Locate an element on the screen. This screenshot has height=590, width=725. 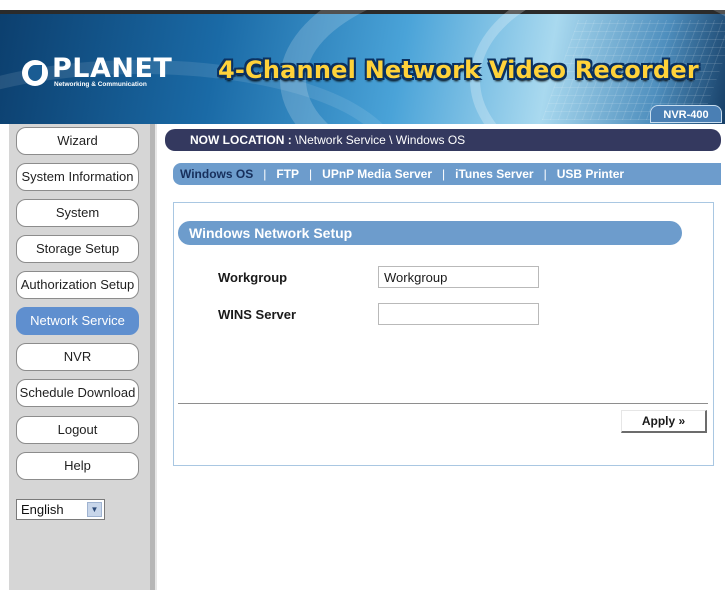
sidebar-item-system-information: System Information is located at coordinates (77, 177).